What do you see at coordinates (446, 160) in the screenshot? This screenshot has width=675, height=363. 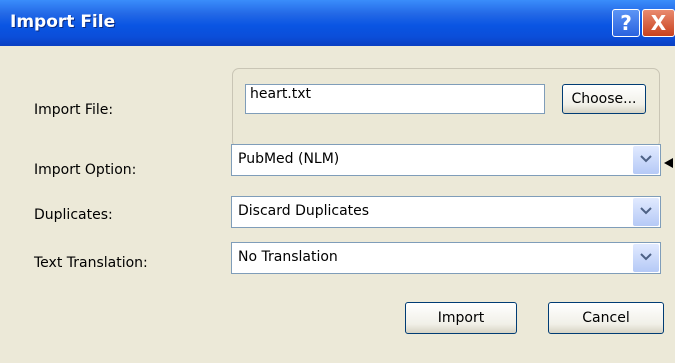 I see `import-option-select: PubMed (NLM)` at bounding box center [446, 160].